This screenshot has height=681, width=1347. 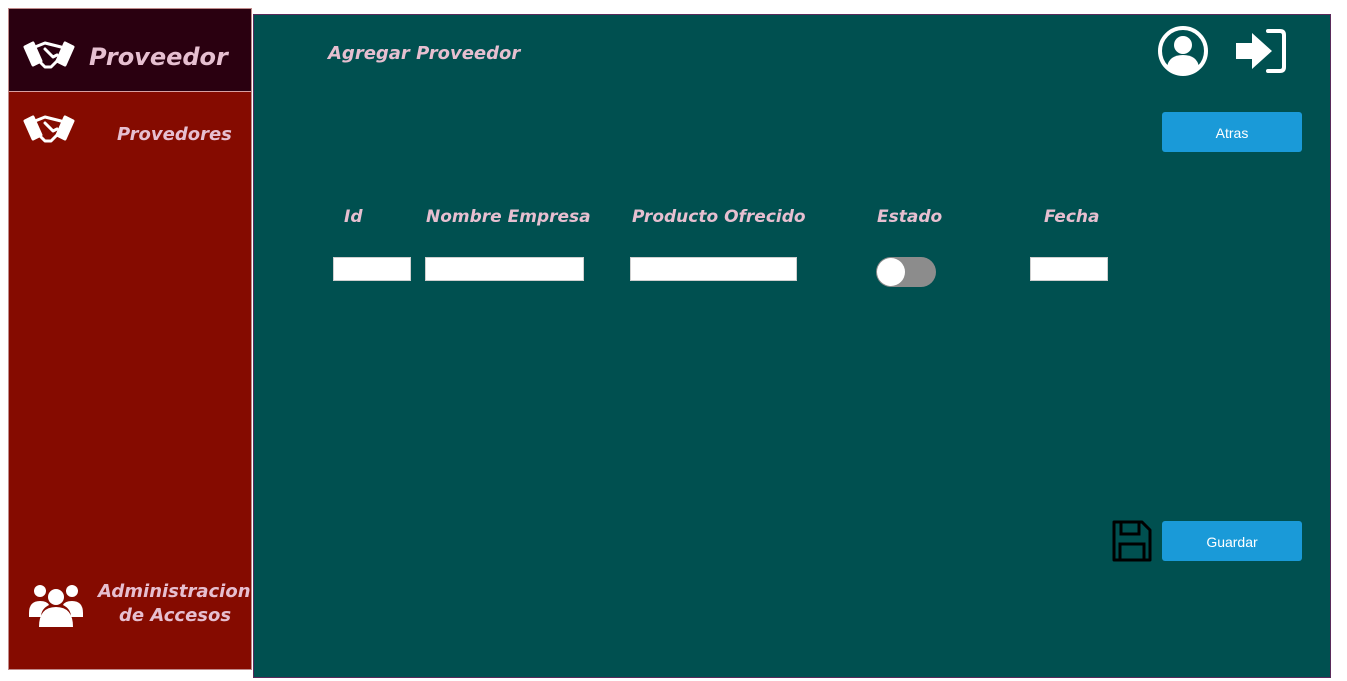 What do you see at coordinates (174, 591) in the screenshot?
I see `sidebar-item-label-line1: Administracion` at bounding box center [174, 591].